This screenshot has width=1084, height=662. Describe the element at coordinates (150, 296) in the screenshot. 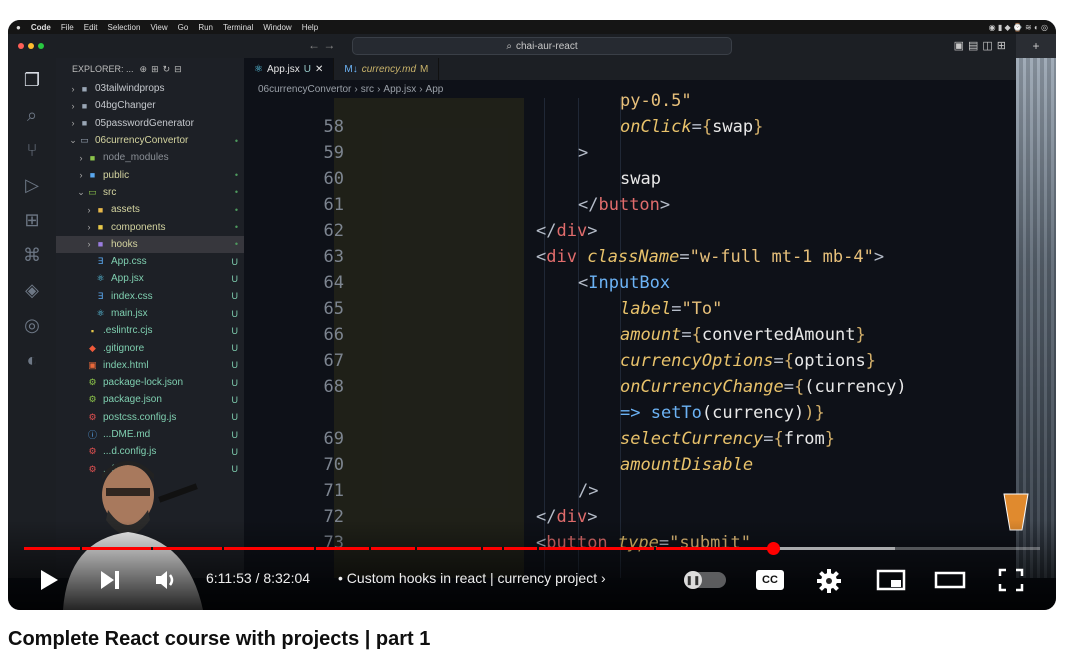

I see `tree-item: ∃ index.css U` at that location.